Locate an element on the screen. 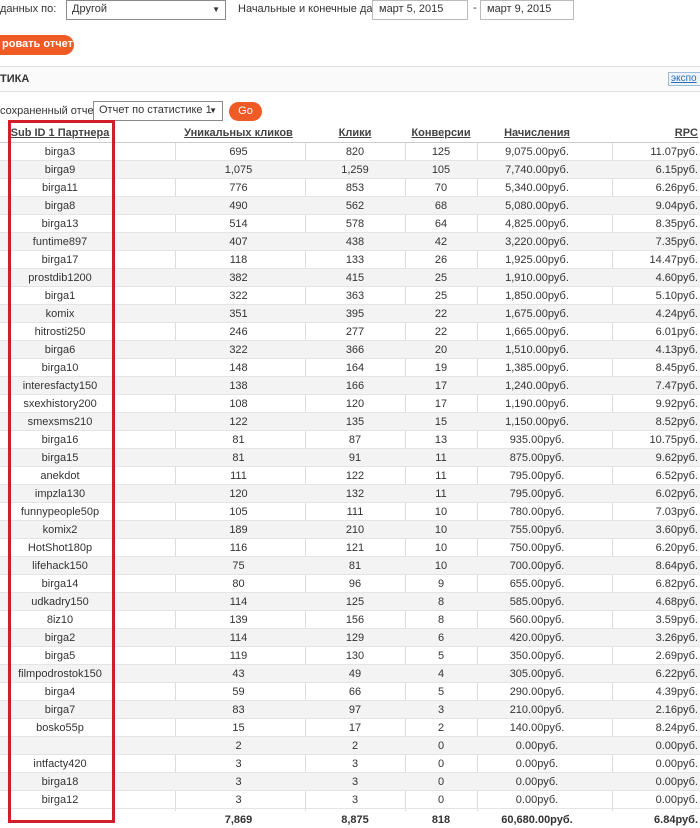 This screenshot has width=700, height=828. cell-subid: 8iz10 is located at coordinates (60, 620).